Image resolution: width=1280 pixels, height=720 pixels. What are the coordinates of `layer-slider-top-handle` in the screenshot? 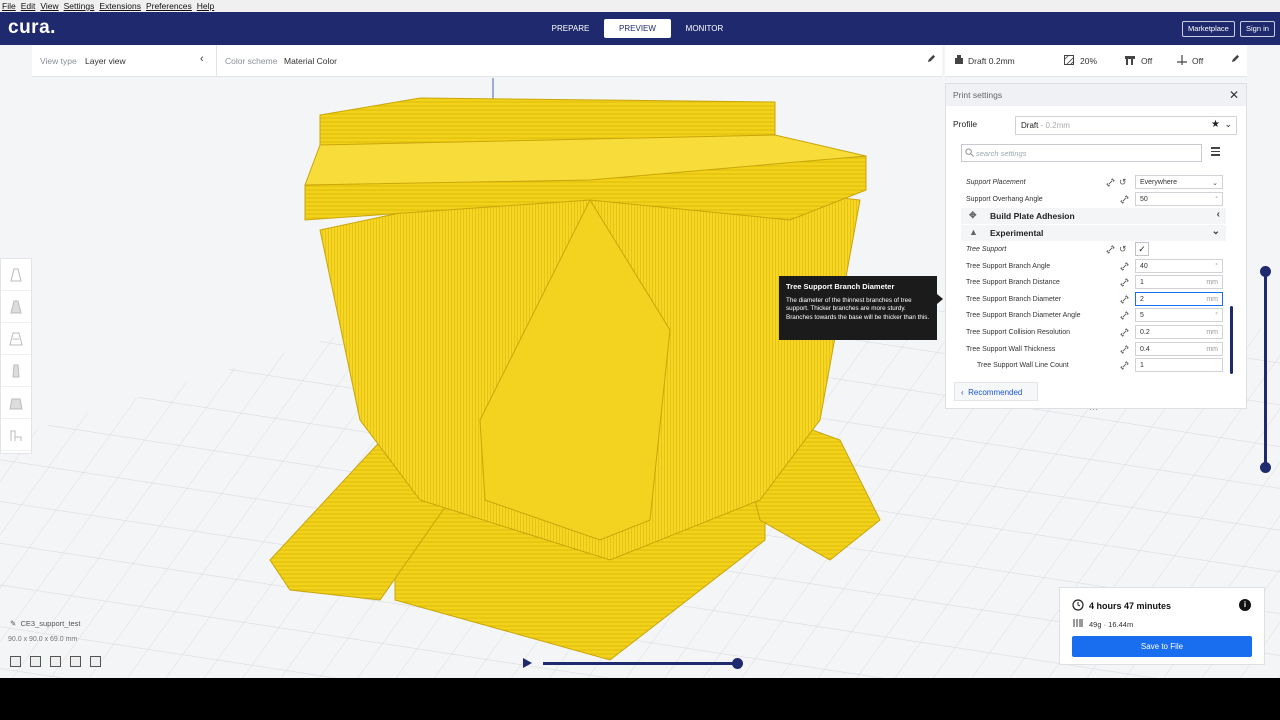 It's located at (1265, 271).